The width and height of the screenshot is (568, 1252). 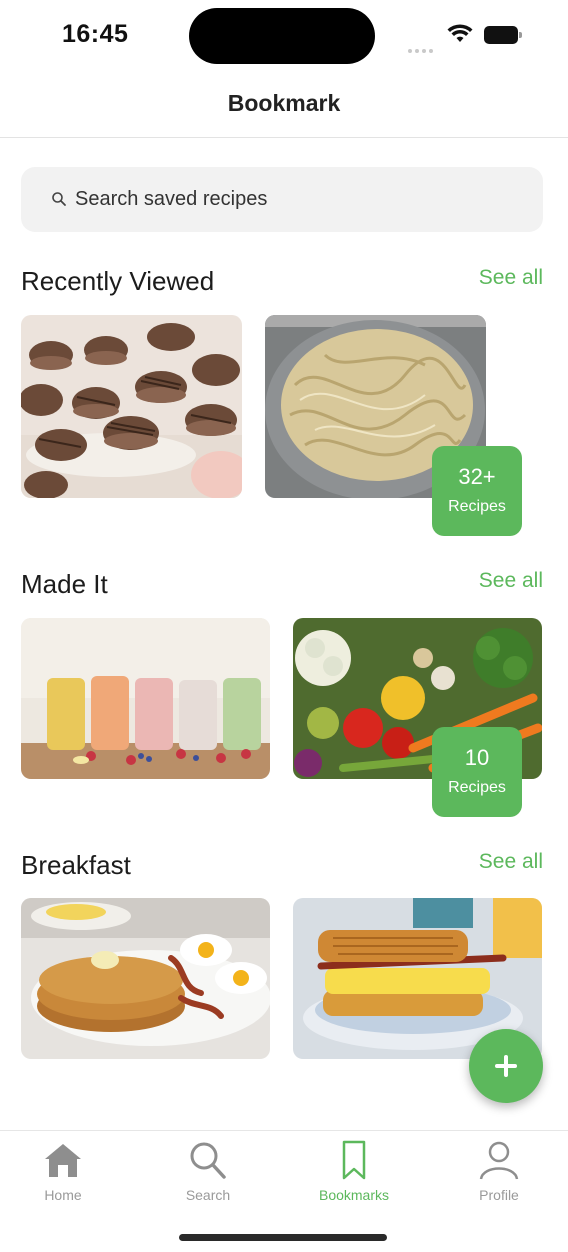 I want to click on recipe-card-smoothies, so click(x=145, y=698).